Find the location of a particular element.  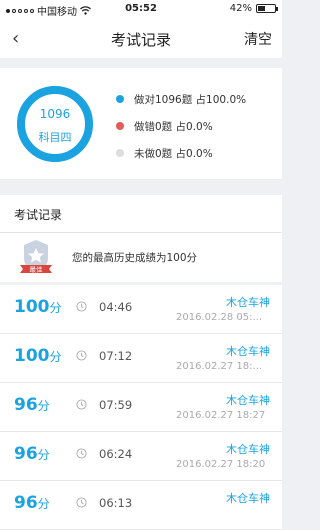

legend-correct: 做对1096题 占100.0% is located at coordinates (196, 99).